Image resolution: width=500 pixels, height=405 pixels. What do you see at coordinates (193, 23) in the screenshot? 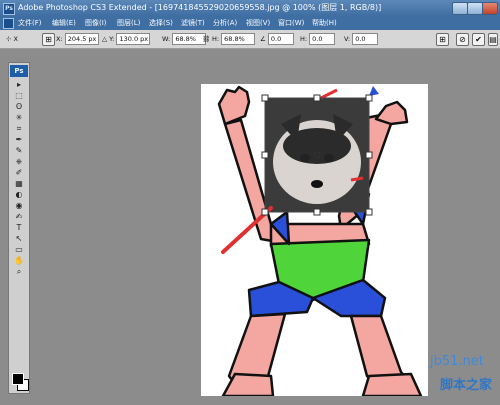
I see `menu-filter: 滤镜(T)` at bounding box center [193, 23].